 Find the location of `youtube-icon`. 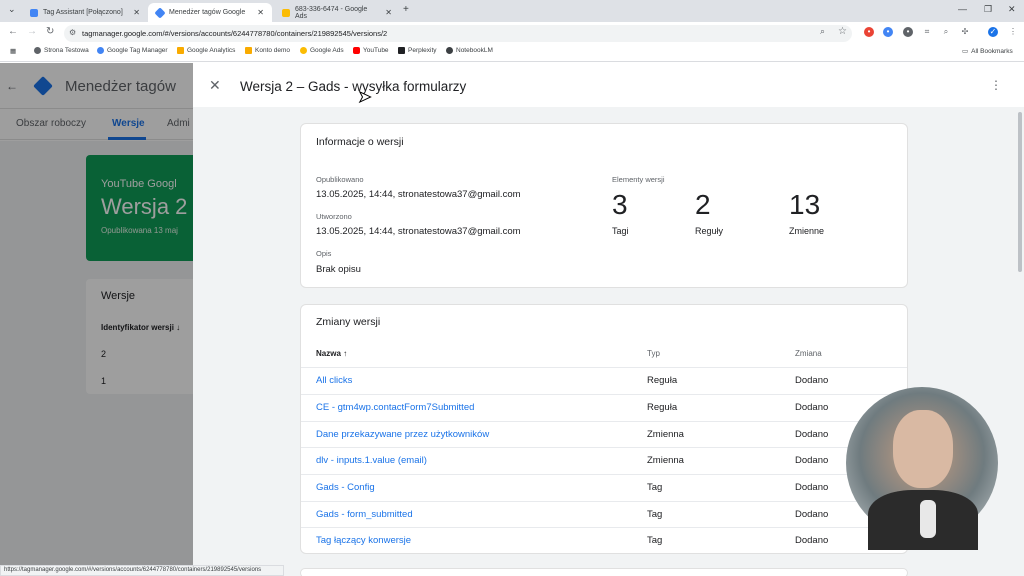

youtube-icon is located at coordinates (356, 50).